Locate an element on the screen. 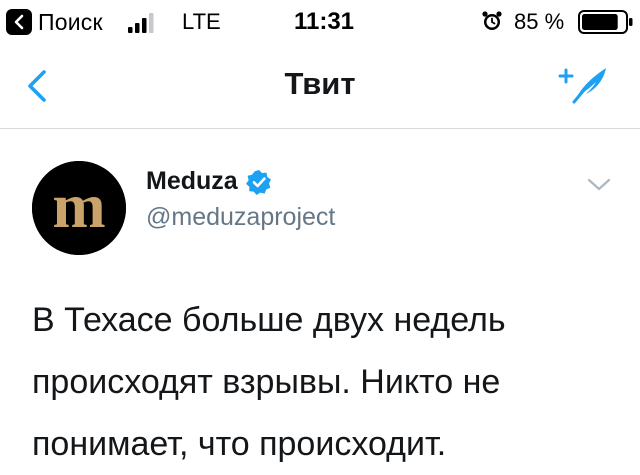 The height and width of the screenshot is (475, 640). carrier-label: LTE is located at coordinates (201, 21).